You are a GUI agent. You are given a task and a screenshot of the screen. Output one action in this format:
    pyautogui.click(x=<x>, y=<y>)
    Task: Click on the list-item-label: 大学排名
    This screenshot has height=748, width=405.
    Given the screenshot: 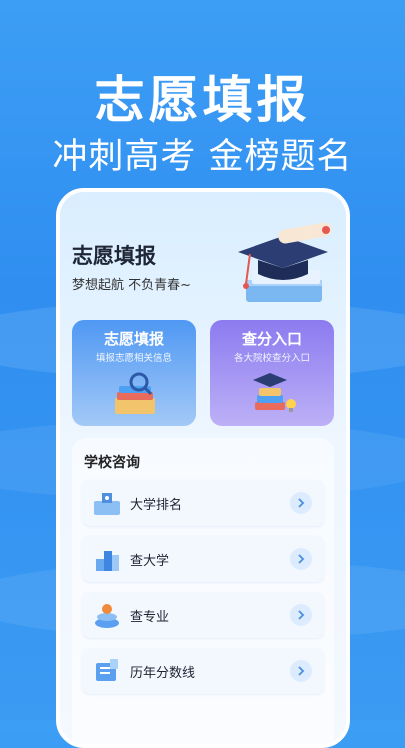 What is the action you would take?
    pyautogui.click(x=156, y=505)
    